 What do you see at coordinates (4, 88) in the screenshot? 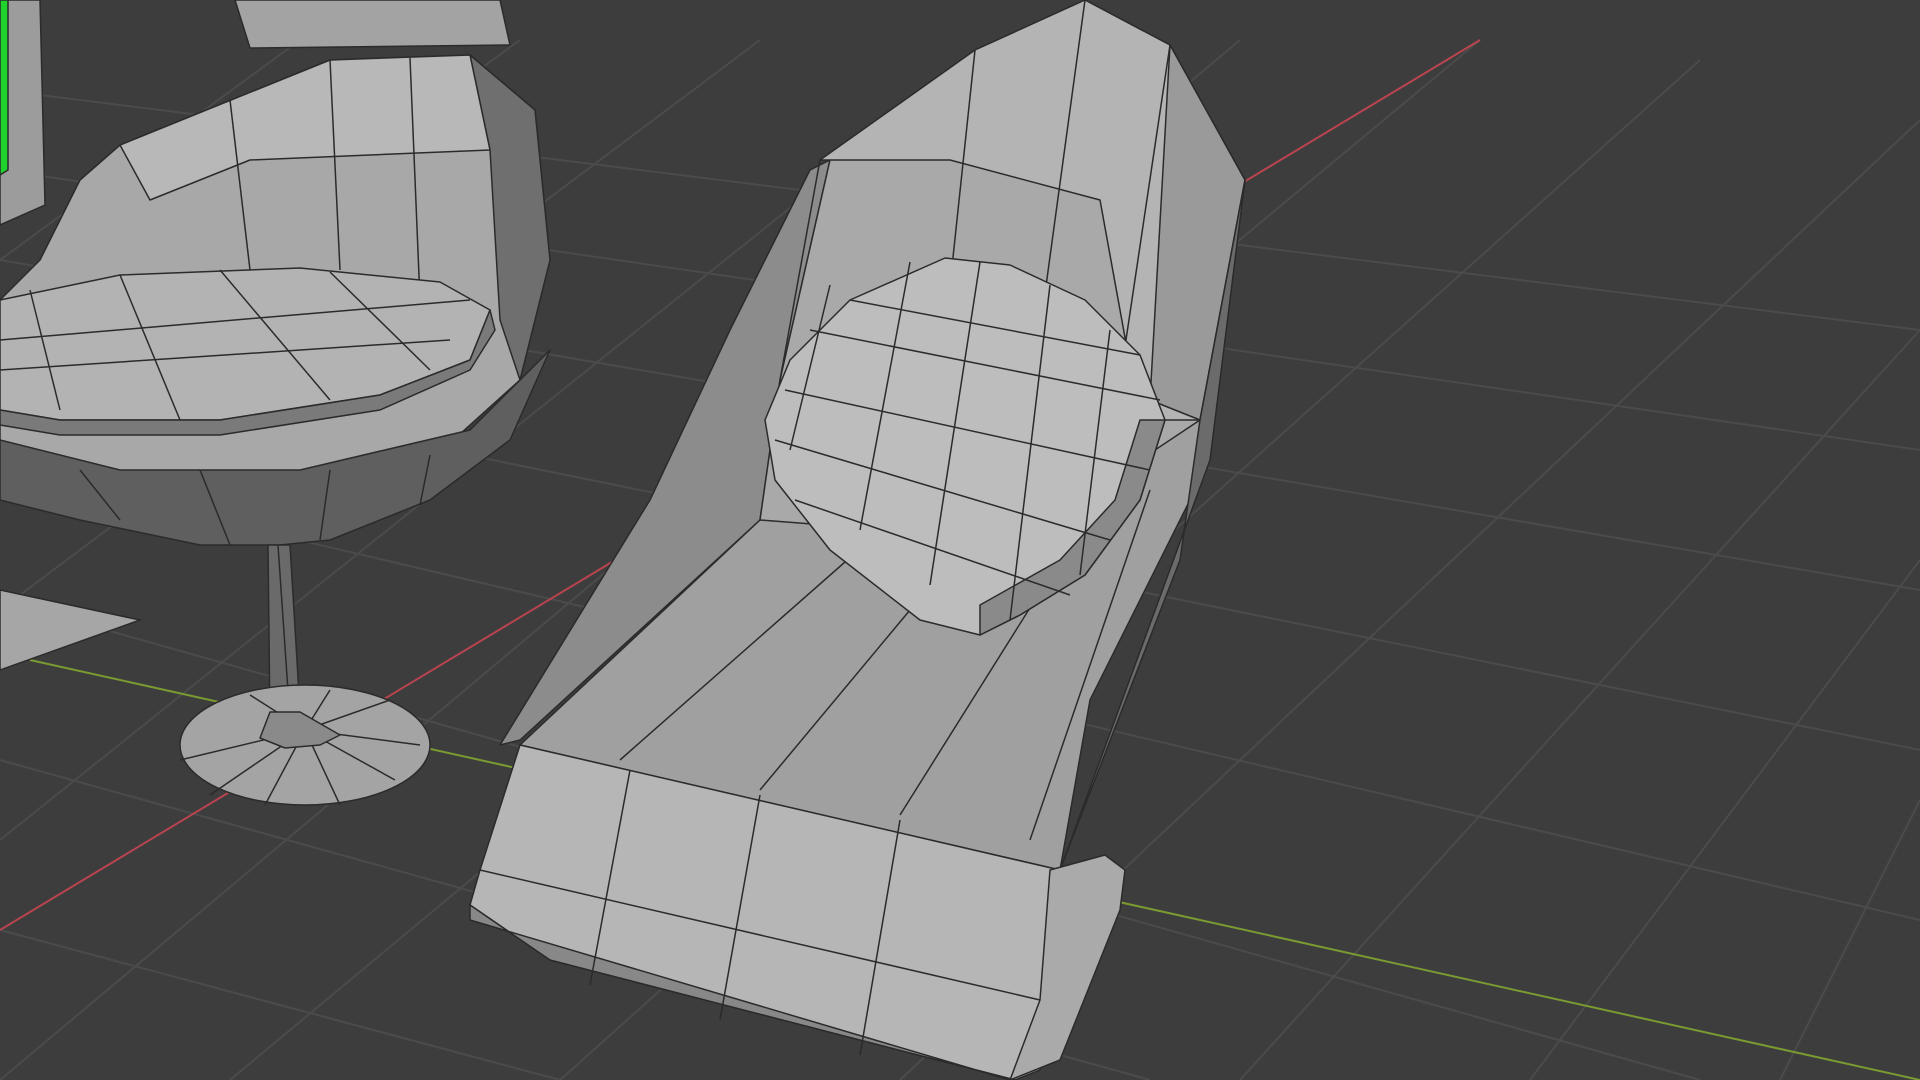
I see `selection-outline` at bounding box center [4, 88].